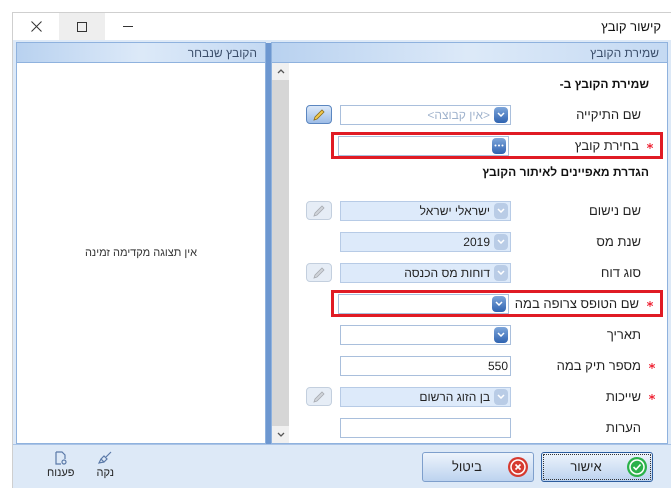 The width and height of the screenshot is (671, 488). I want to click on document-search-icon, so click(61, 458).